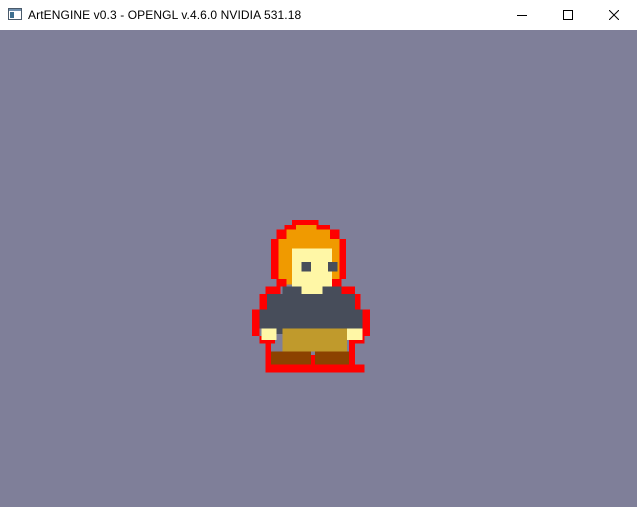  I want to click on minimize-icon, so click(522, 15).